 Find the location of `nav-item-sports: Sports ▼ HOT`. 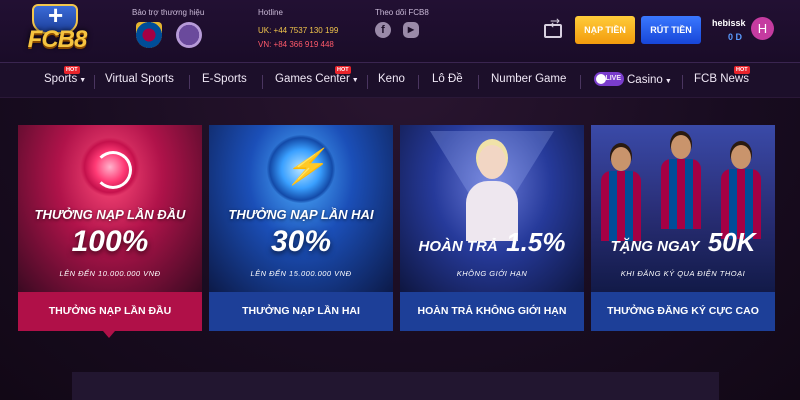

nav-item-sports: Sports ▼ HOT is located at coordinates (65, 75).